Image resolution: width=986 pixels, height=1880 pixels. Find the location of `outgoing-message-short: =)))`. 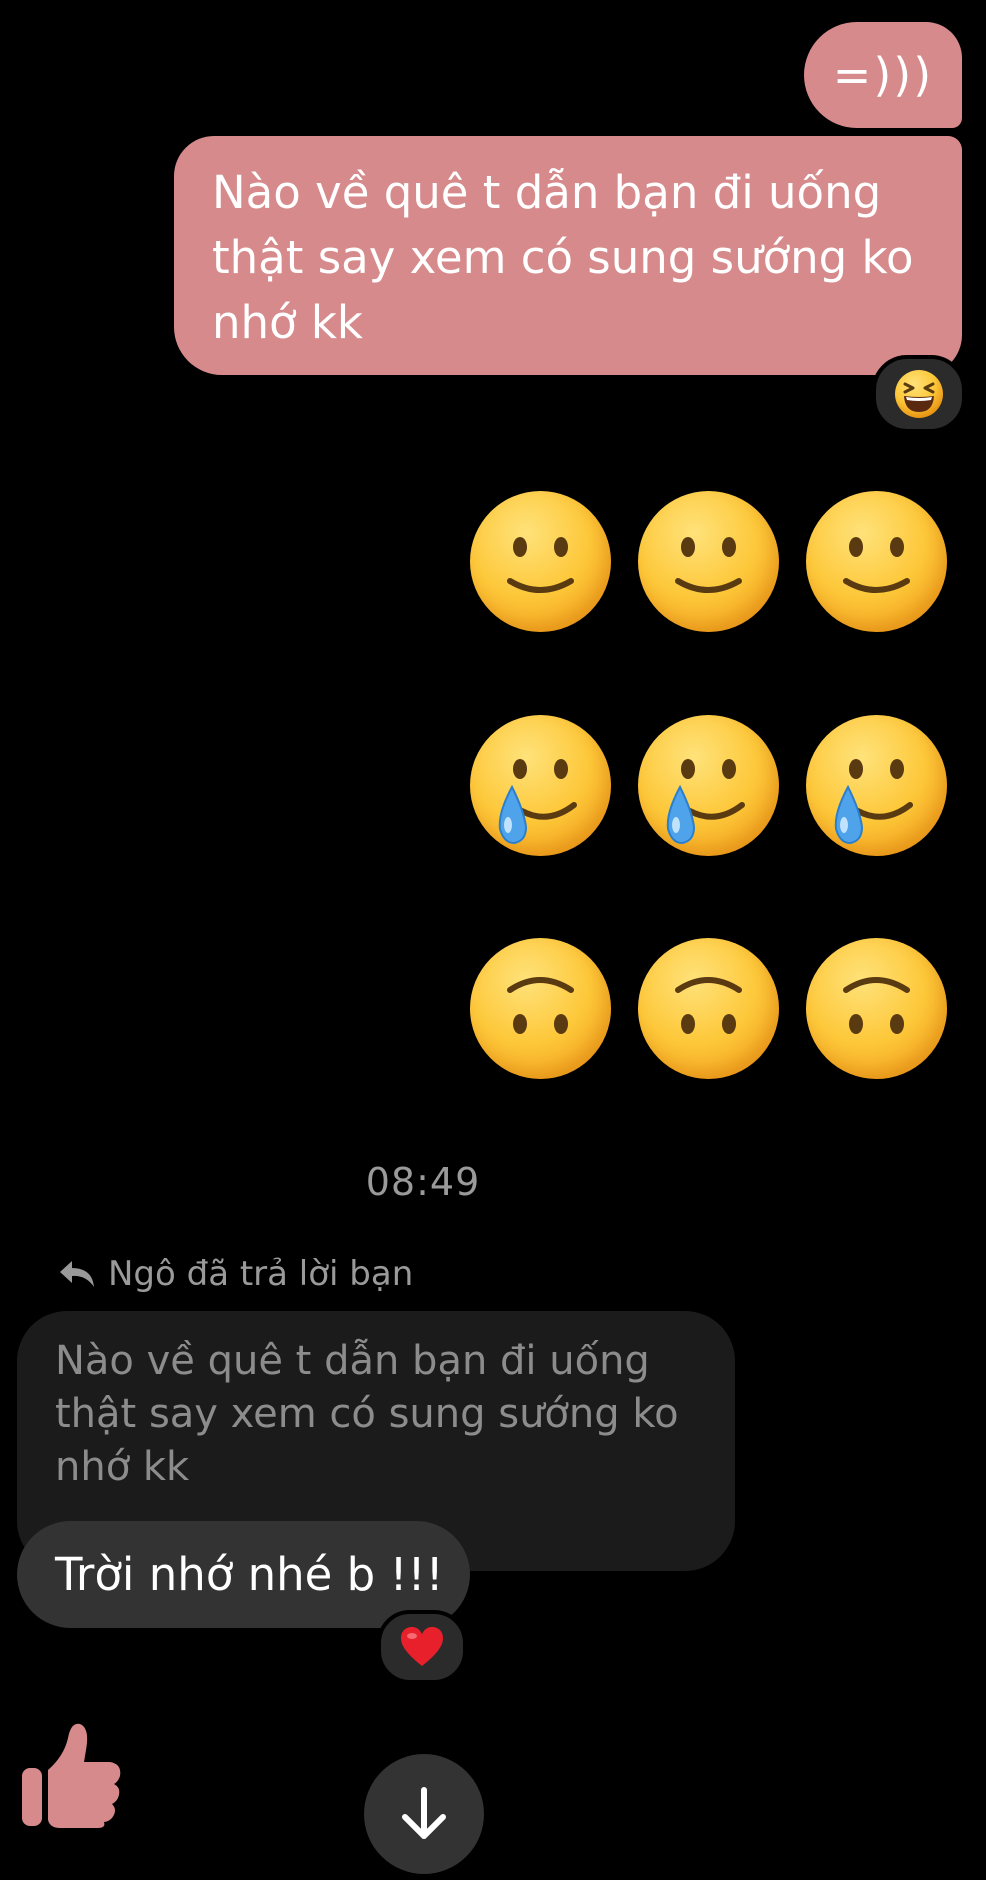

outgoing-message-short: =))) is located at coordinates (883, 75).